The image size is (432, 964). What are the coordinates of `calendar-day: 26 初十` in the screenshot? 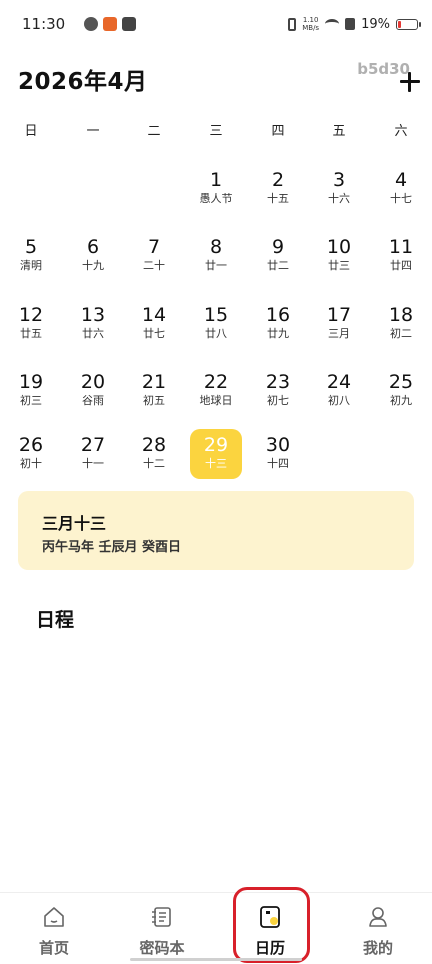 It's located at (31, 454).